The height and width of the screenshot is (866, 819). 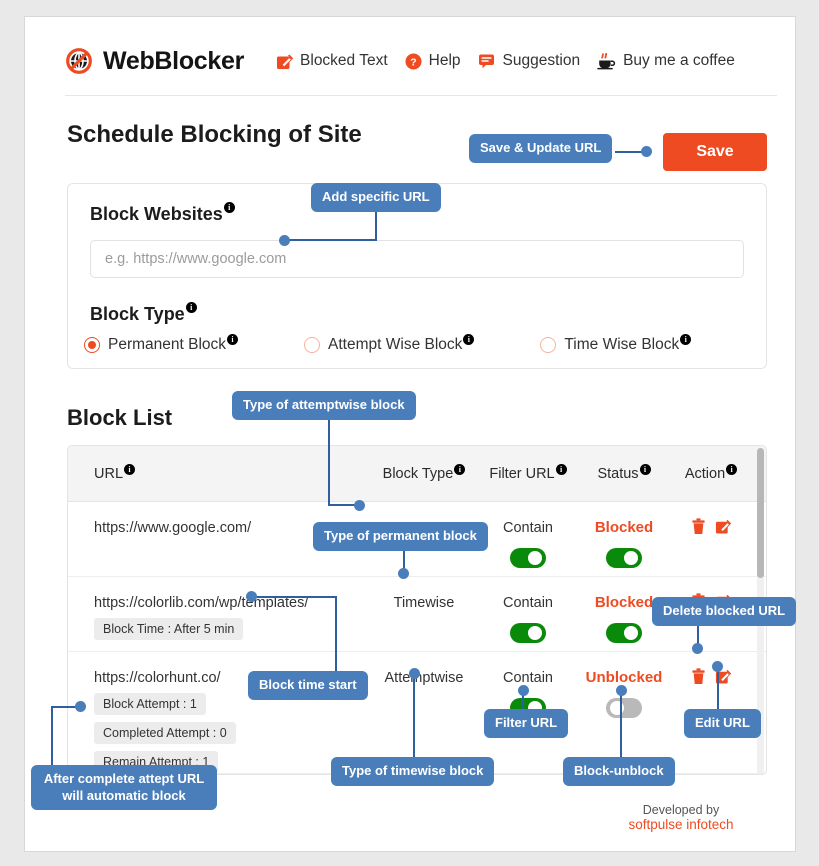 What do you see at coordinates (174, 60) in the screenshot?
I see `brand-name: WebBlocker` at bounding box center [174, 60].